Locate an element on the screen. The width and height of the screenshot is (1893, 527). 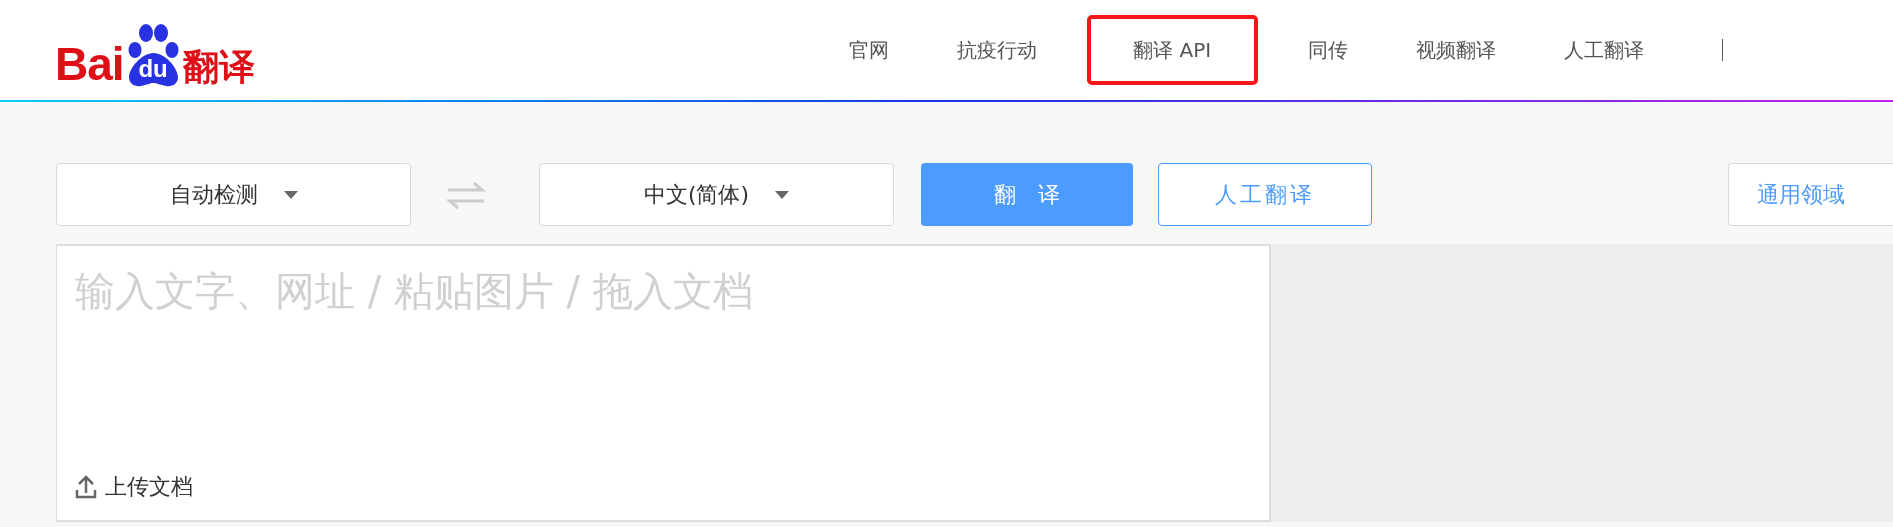
nav-link: 视频翻译 is located at coordinates (1455, 50).